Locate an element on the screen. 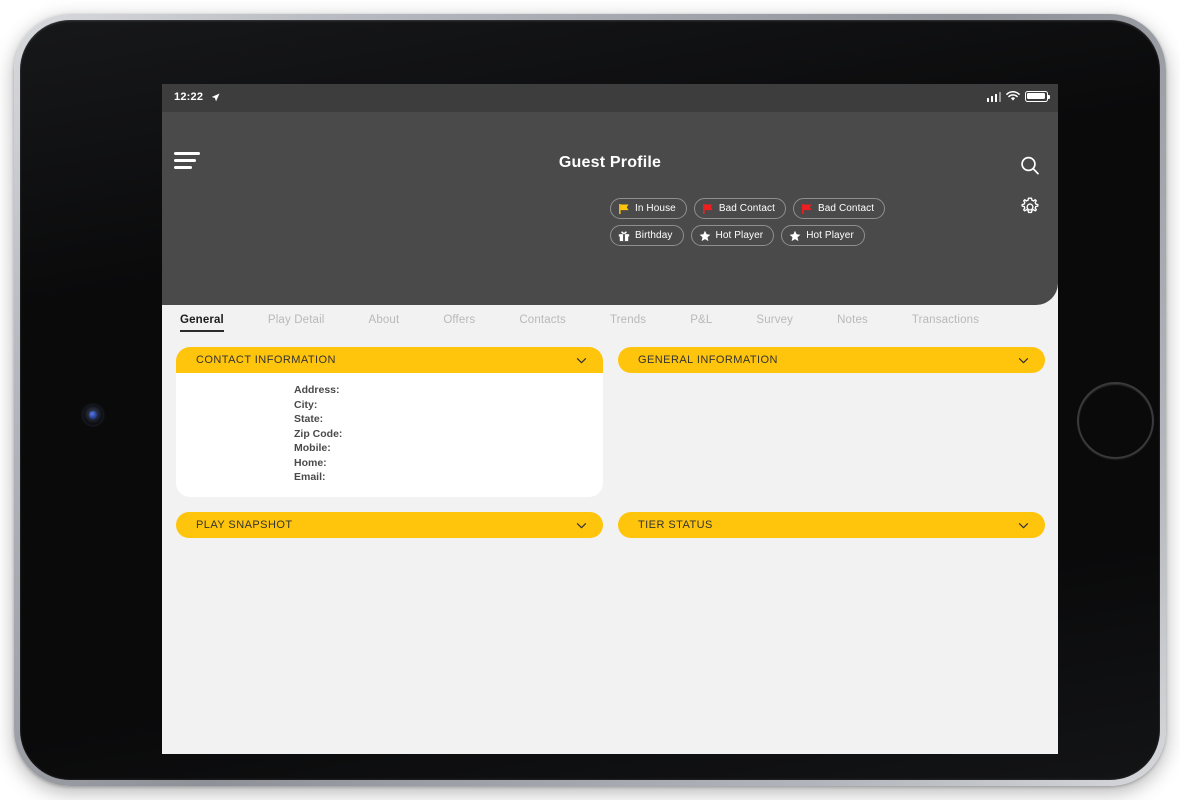  tab-general: General is located at coordinates (202, 323).